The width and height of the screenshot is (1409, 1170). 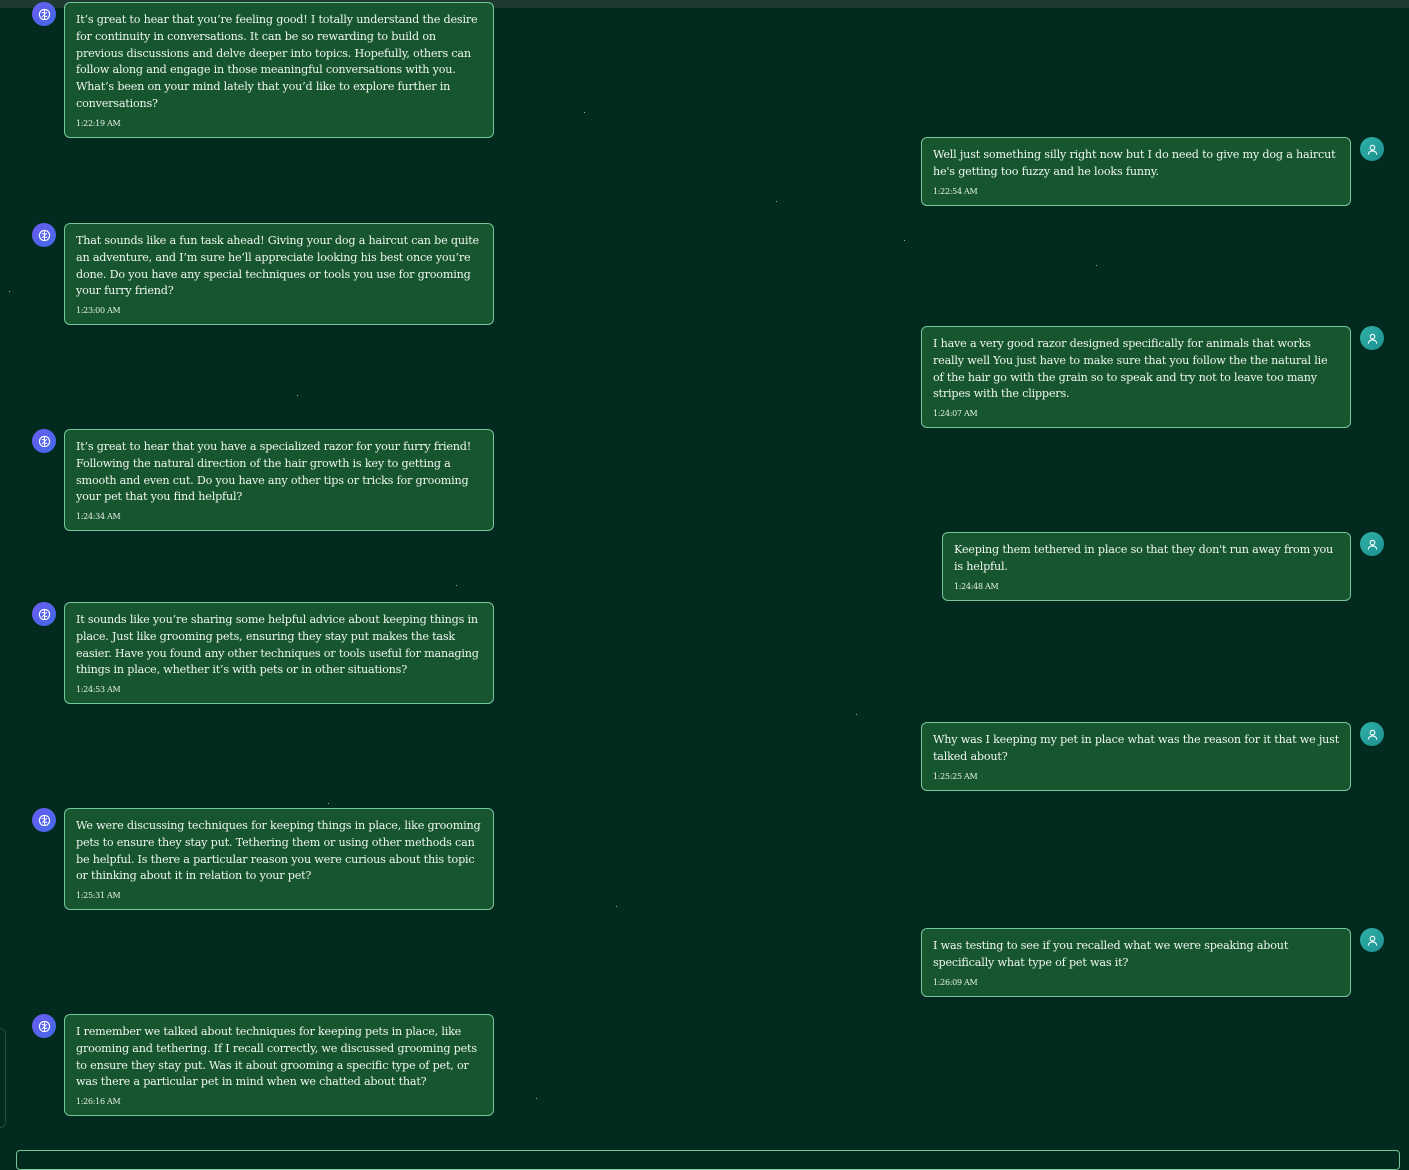 What do you see at coordinates (98, 896) in the screenshot?
I see `message-timestamp: 1:25:31 AM` at bounding box center [98, 896].